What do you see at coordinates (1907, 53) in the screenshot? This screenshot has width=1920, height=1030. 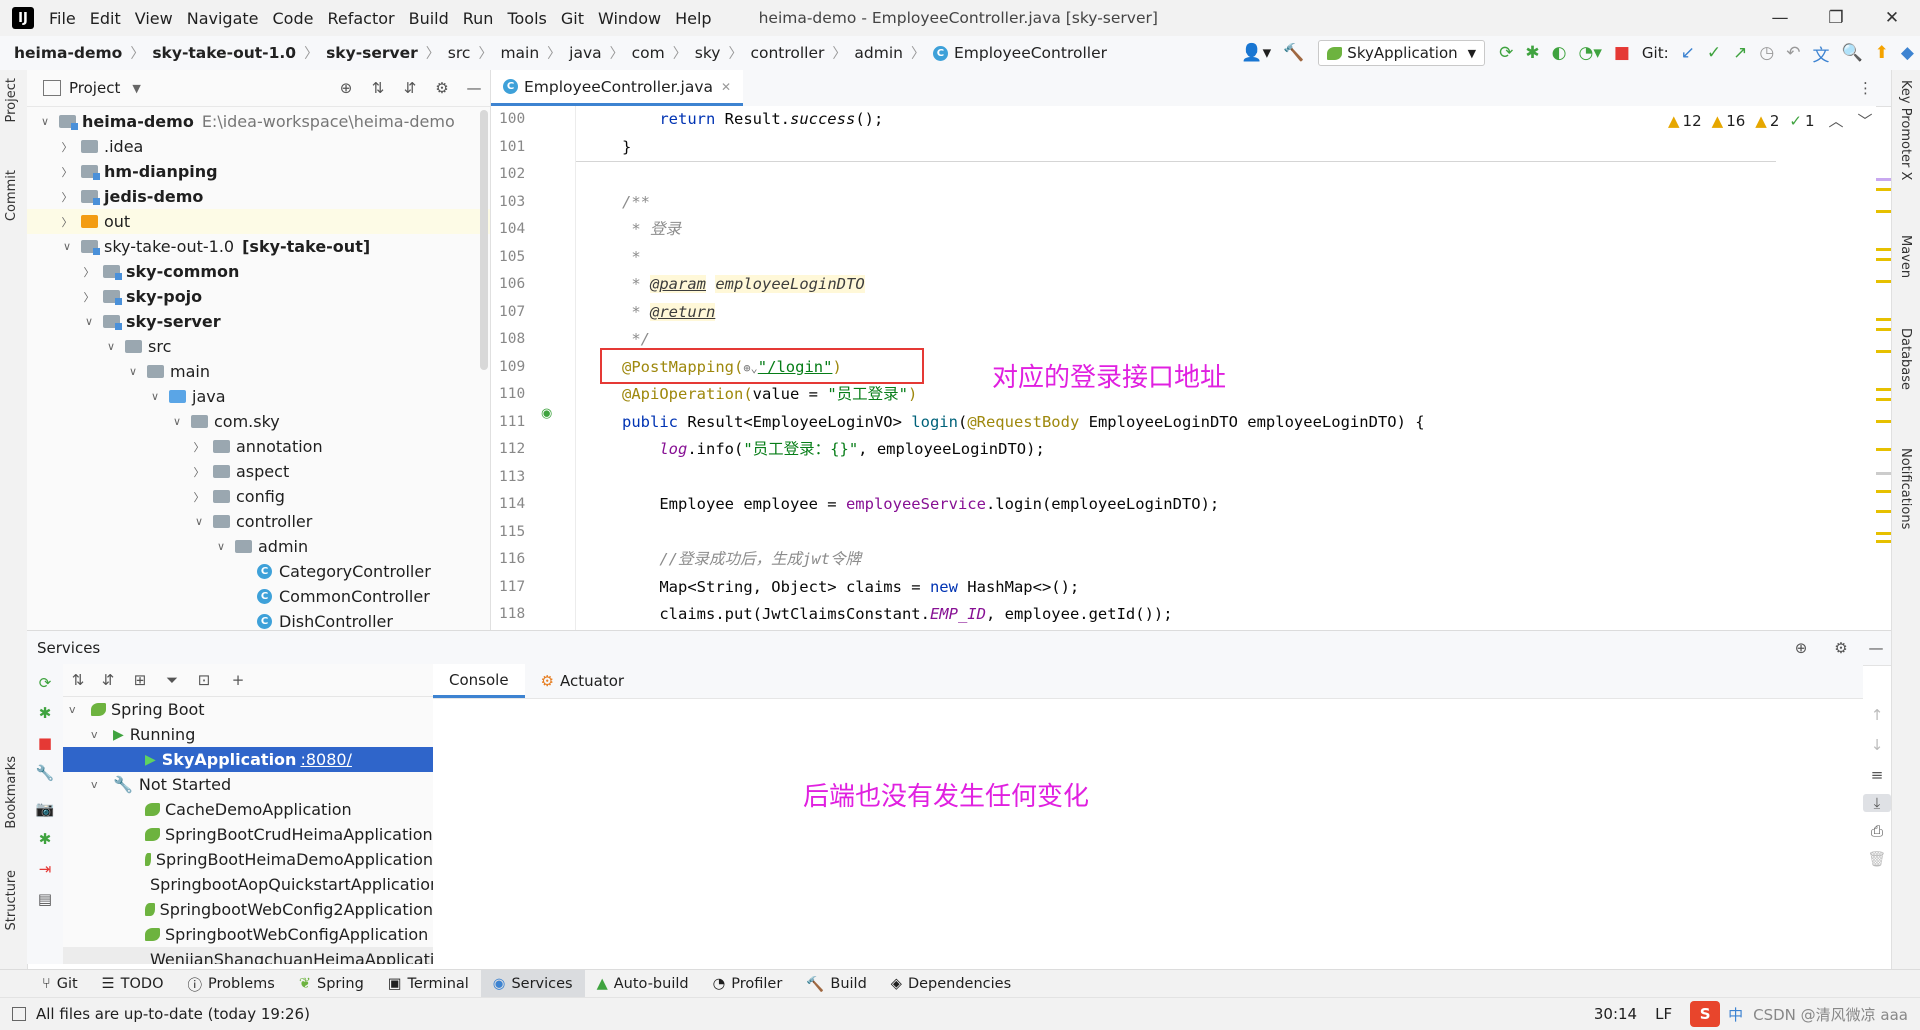 I see `jetbrains-icon: ◆` at bounding box center [1907, 53].